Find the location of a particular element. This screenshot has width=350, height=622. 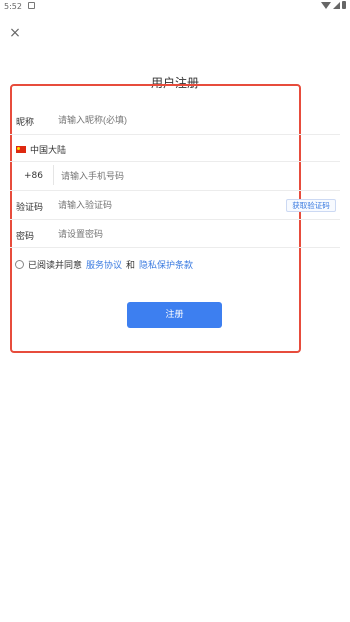

get-code-button: 获取验证码 is located at coordinates (311, 205).